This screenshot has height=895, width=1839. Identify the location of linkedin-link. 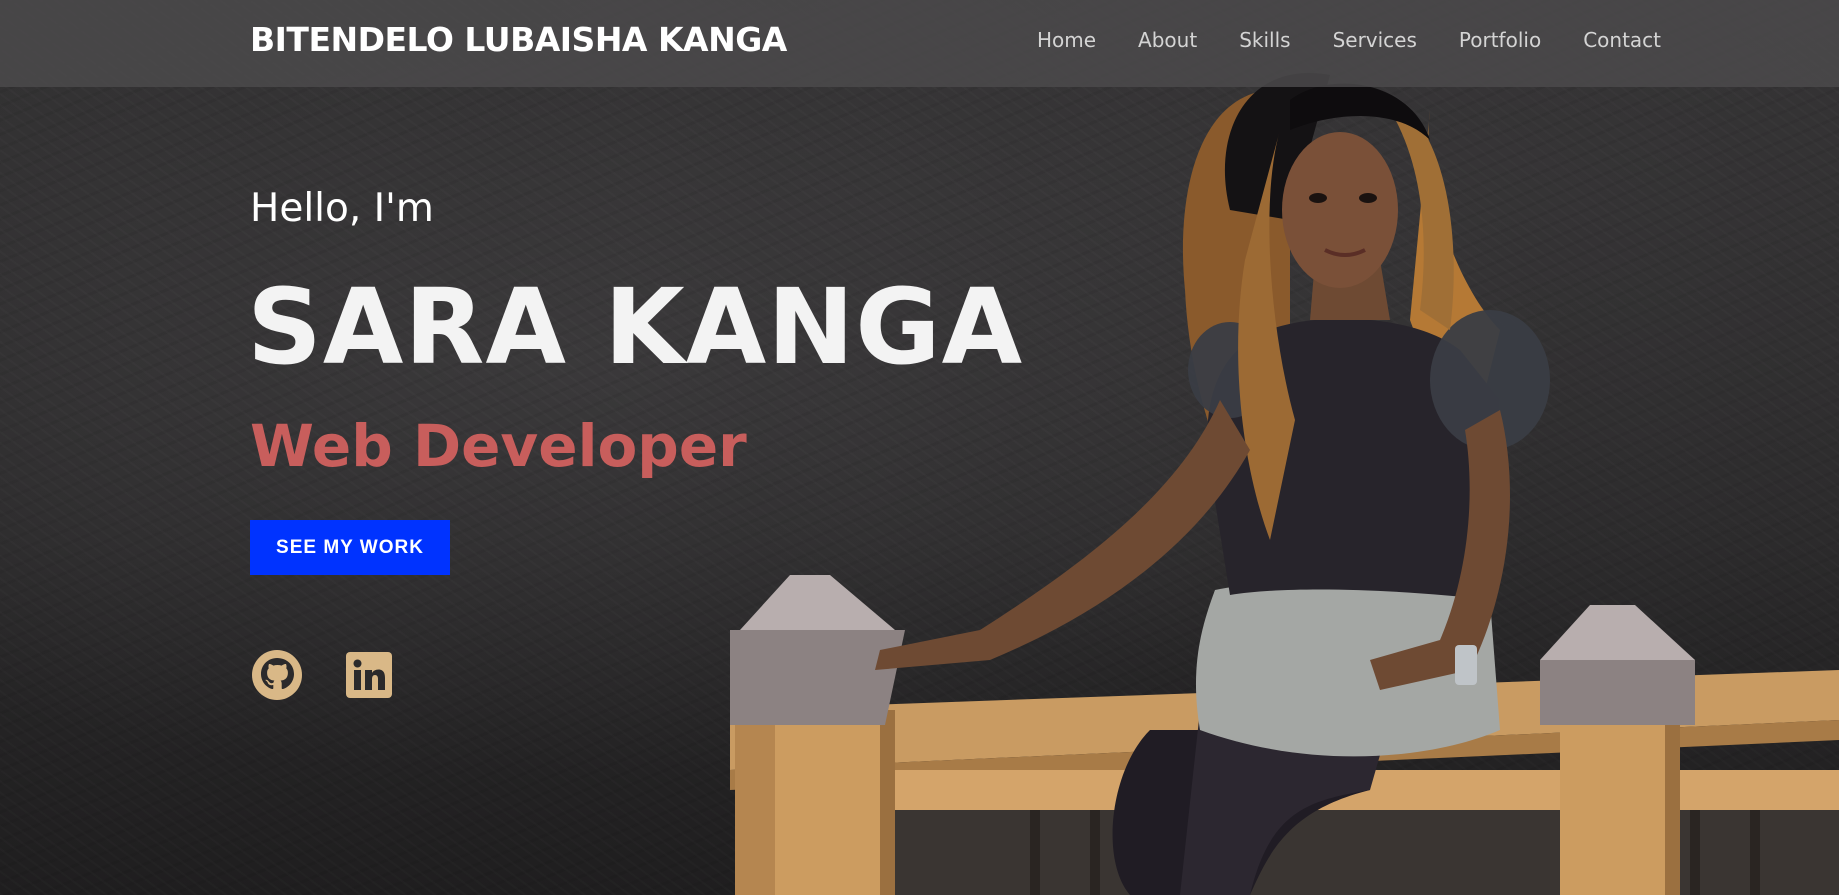
(372, 675).